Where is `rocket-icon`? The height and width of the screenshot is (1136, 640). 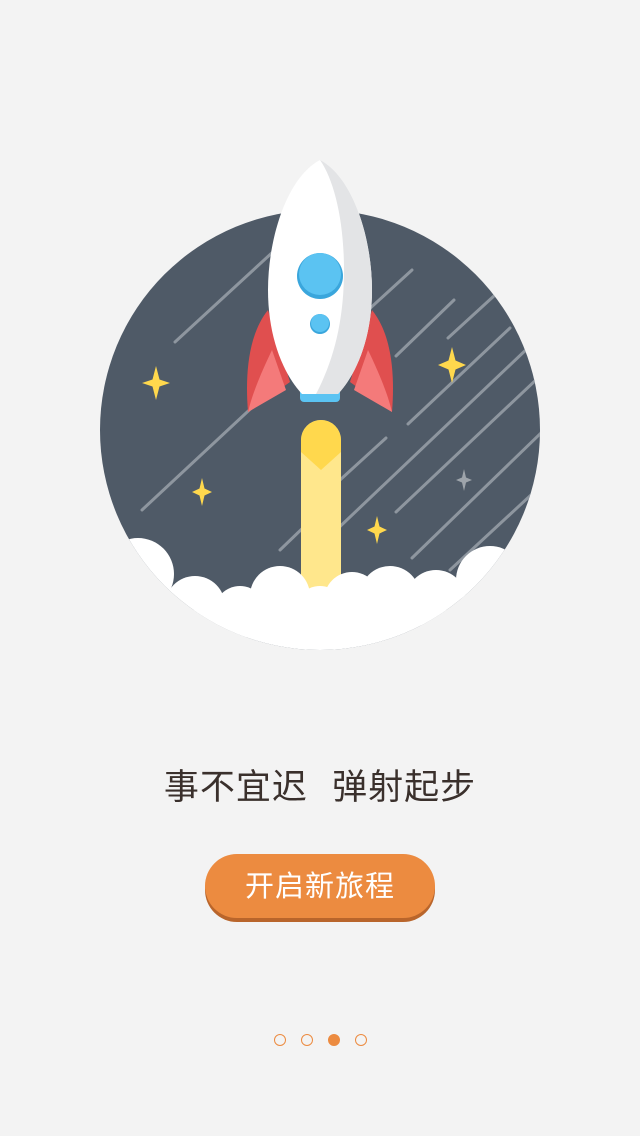 rocket-icon is located at coordinates (320, 286).